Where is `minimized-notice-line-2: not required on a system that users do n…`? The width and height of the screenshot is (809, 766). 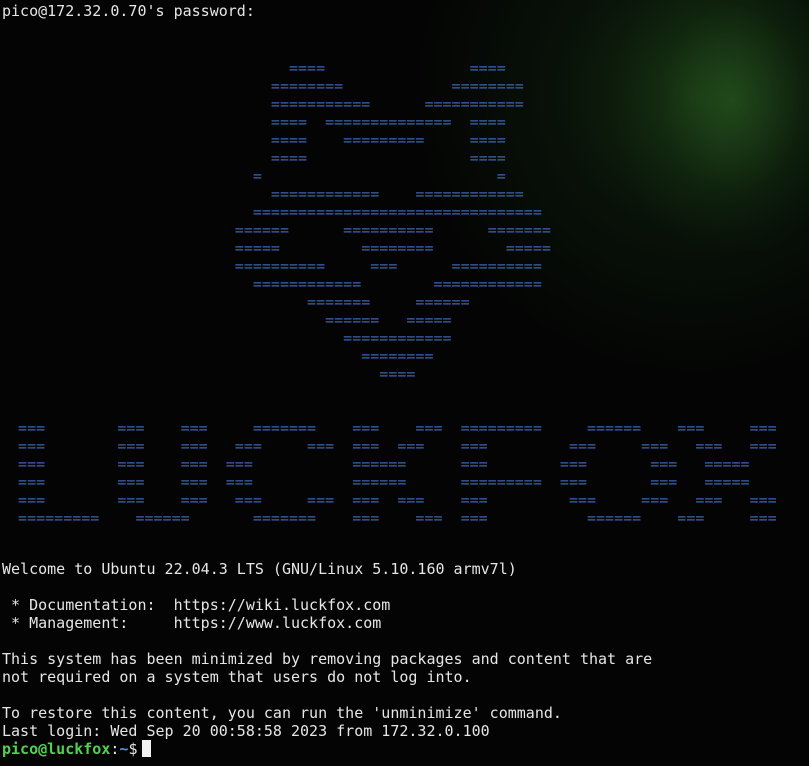 minimized-notice-line-2: not required on a system that users do n… is located at coordinates (237, 677).